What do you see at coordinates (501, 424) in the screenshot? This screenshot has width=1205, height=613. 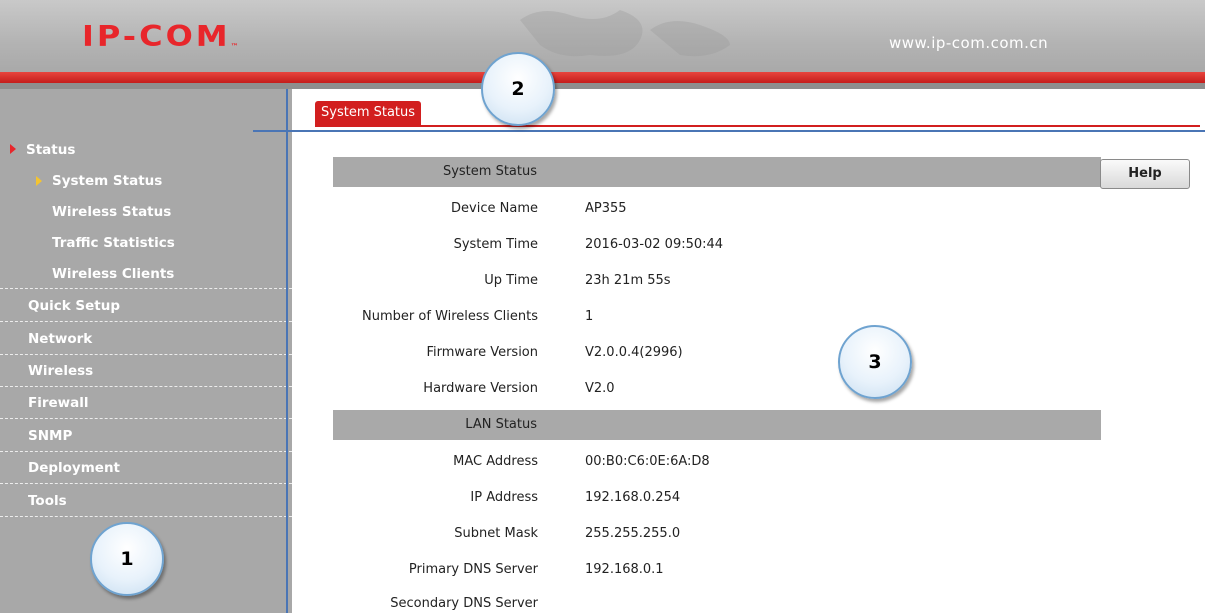 I see `section-title: LAN Status` at bounding box center [501, 424].